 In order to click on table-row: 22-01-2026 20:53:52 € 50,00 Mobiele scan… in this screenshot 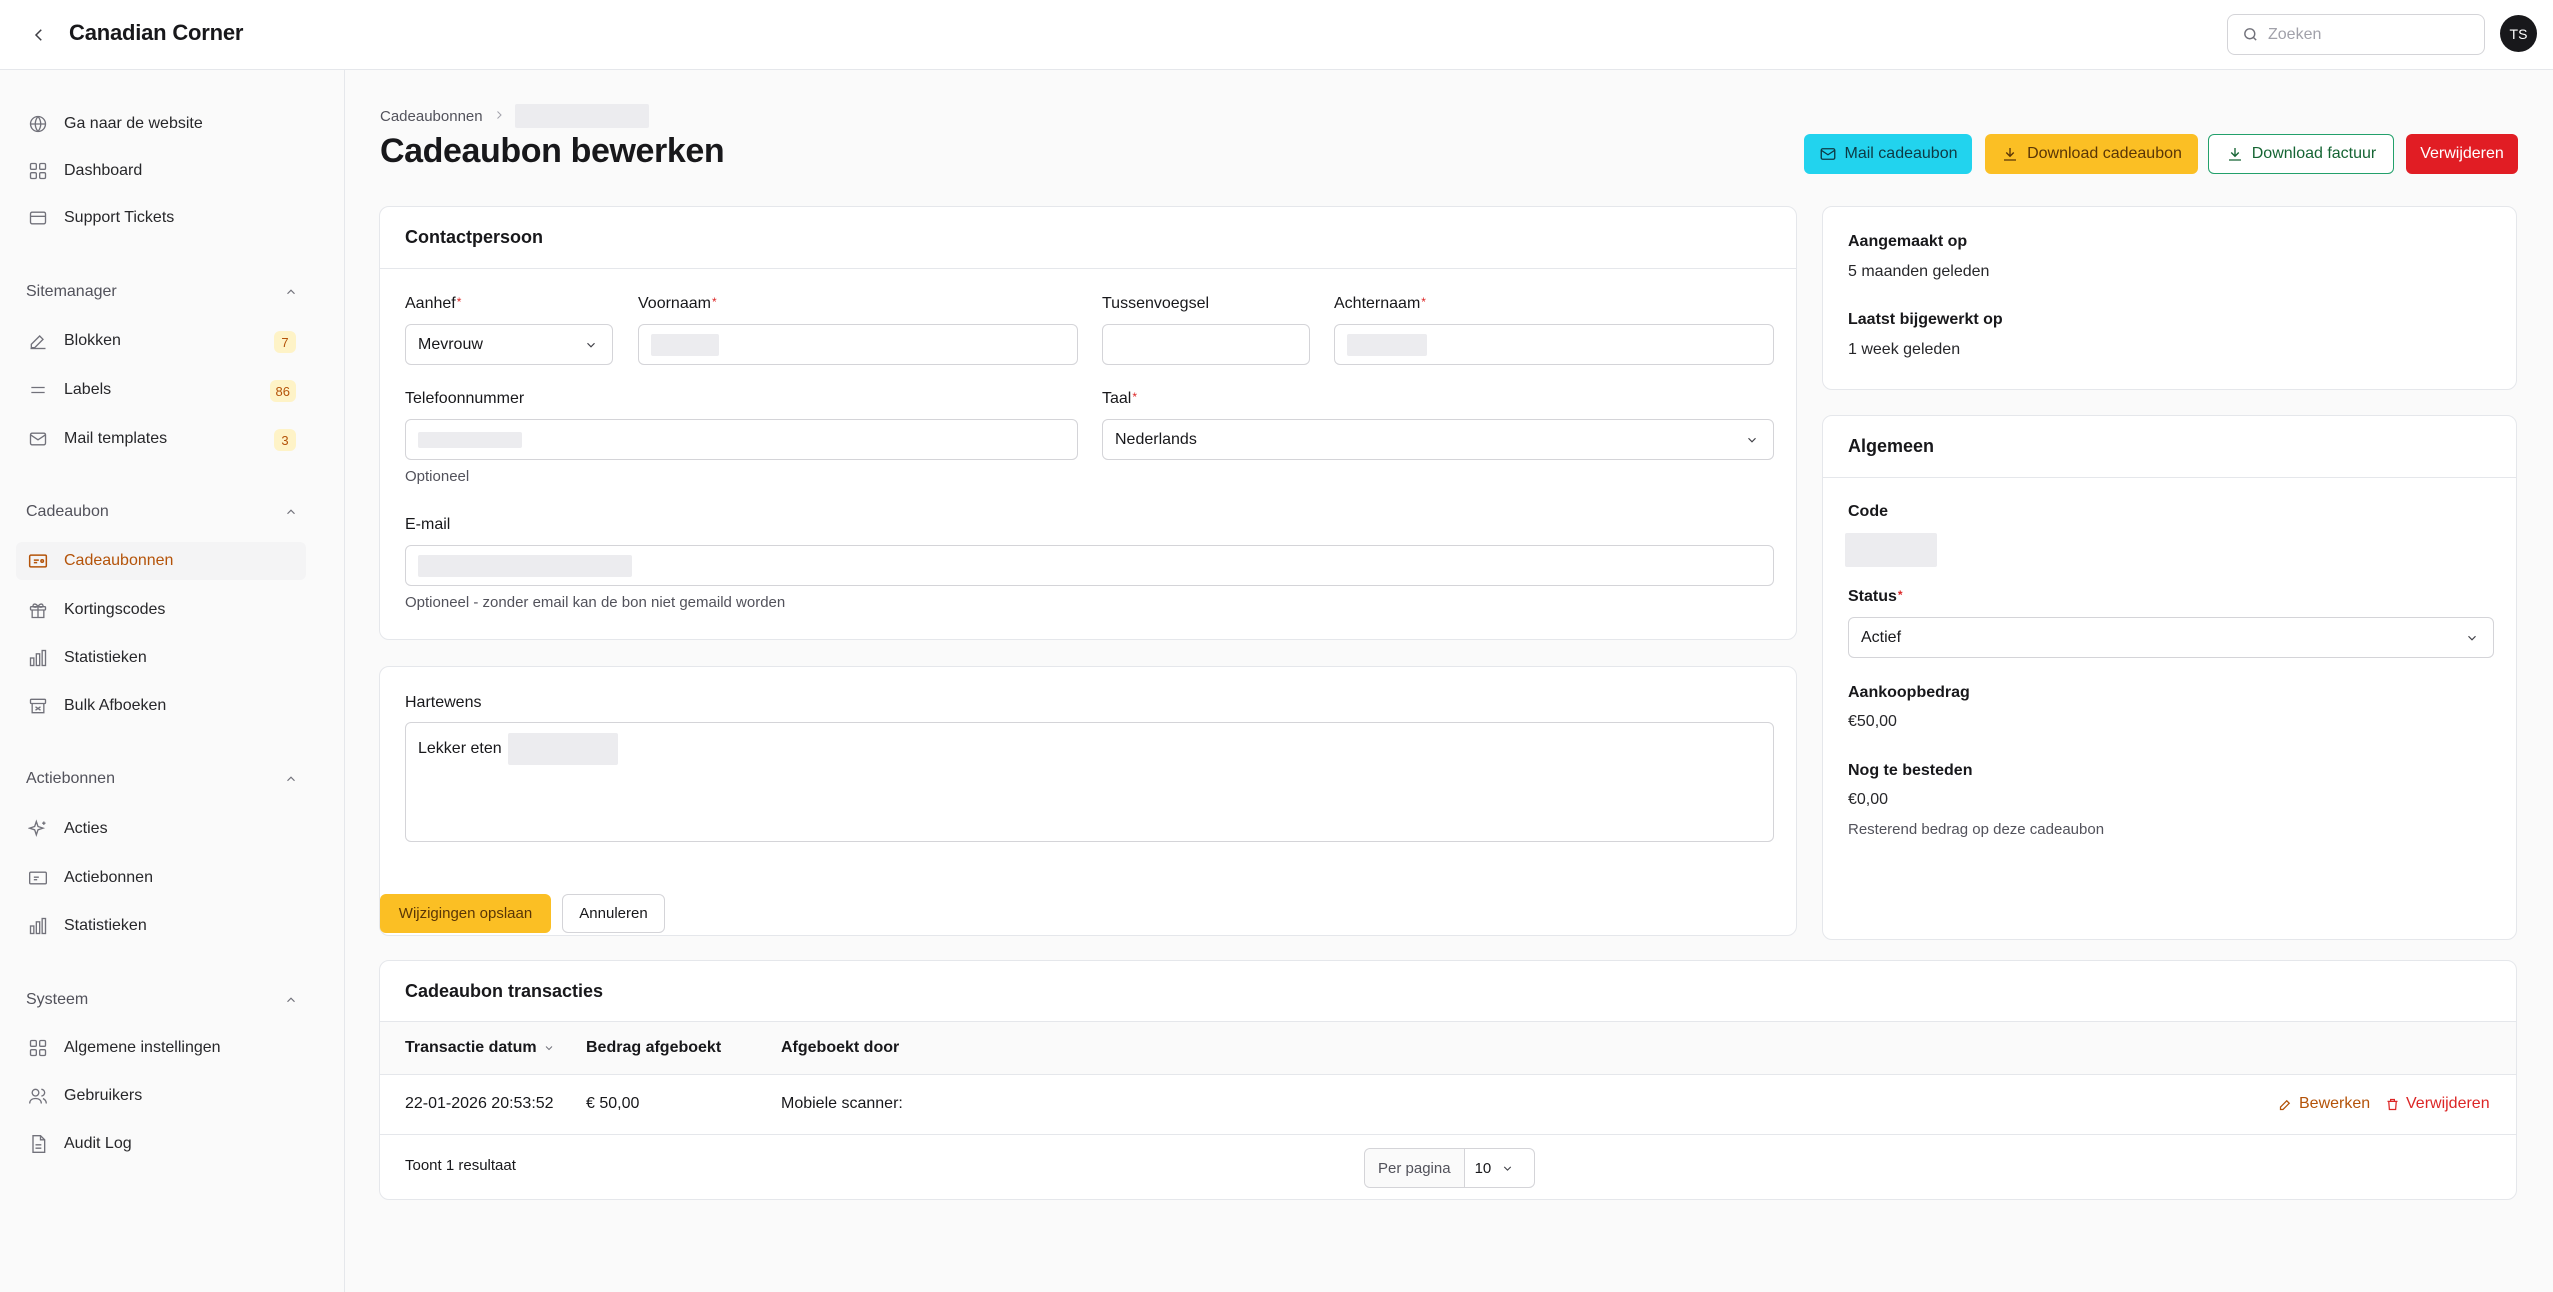, I will do `click(1448, 1105)`.